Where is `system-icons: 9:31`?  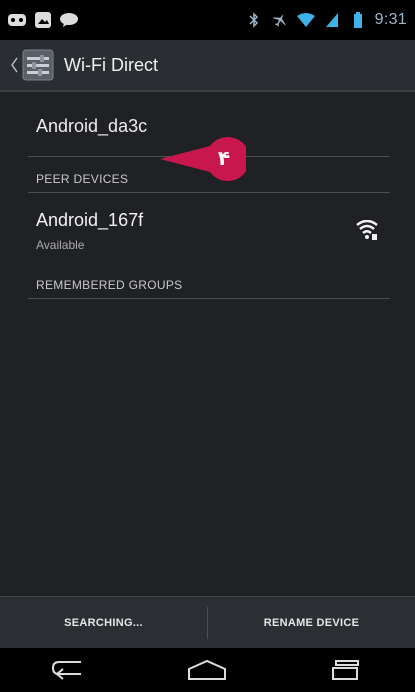 system-icons: 9:31 is located at coordinates (326, 20).